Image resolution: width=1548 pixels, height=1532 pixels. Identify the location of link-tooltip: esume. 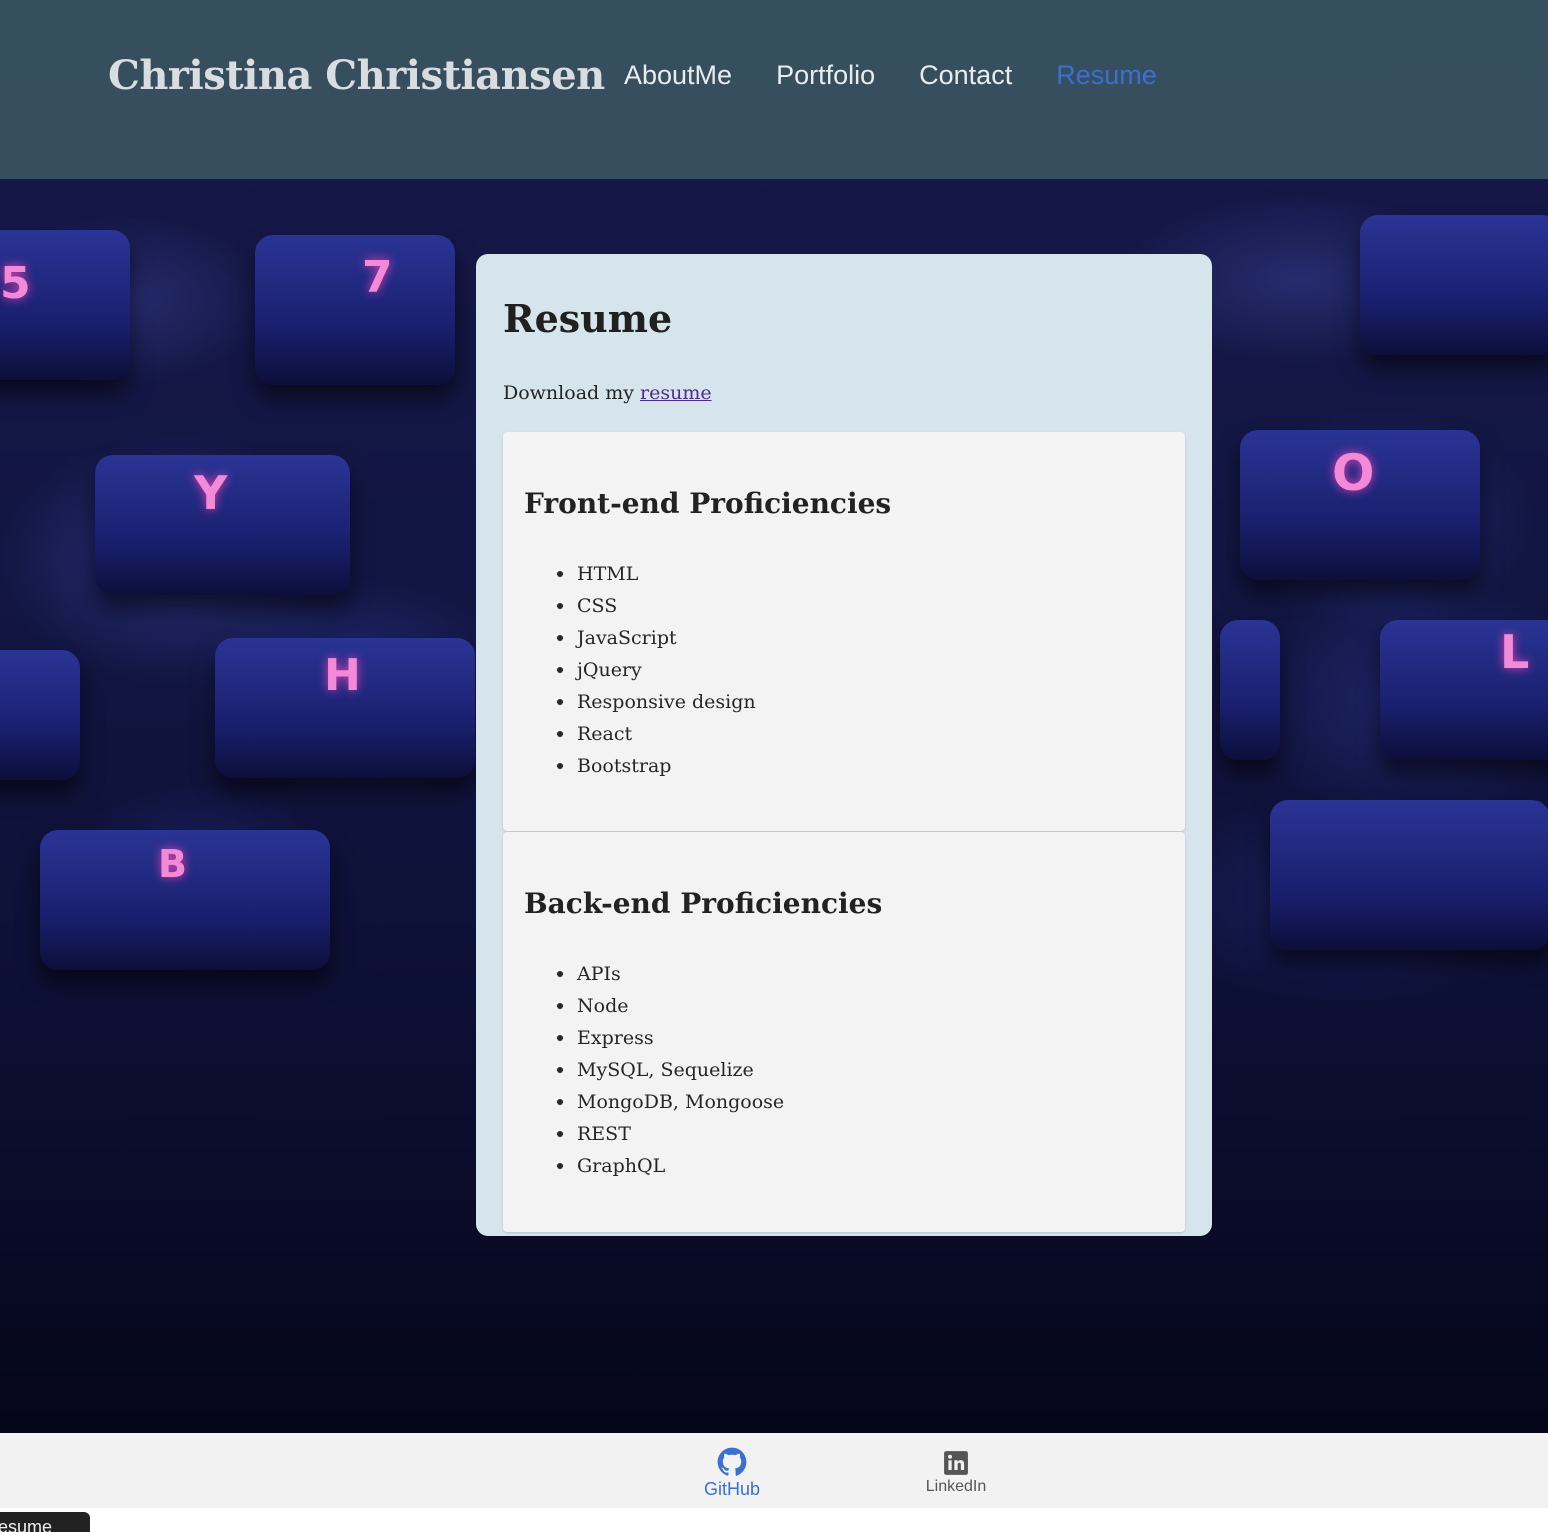
(45, 1522).